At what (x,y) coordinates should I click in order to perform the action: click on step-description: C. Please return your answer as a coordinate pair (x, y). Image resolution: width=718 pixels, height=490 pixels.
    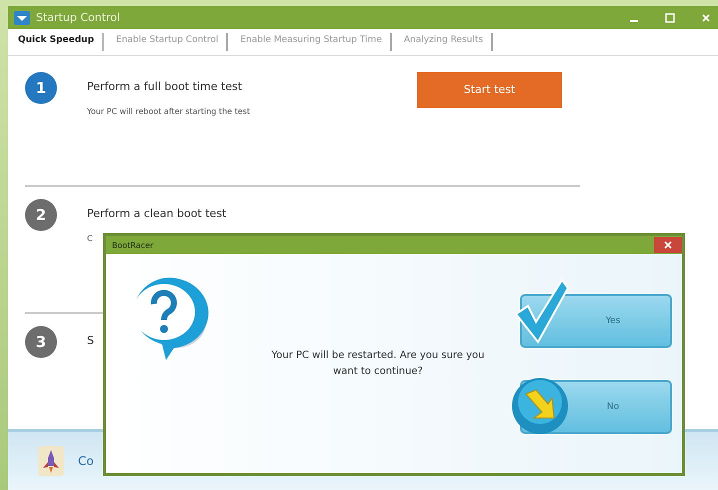
    Looking at the image, I should click on (90, 238).